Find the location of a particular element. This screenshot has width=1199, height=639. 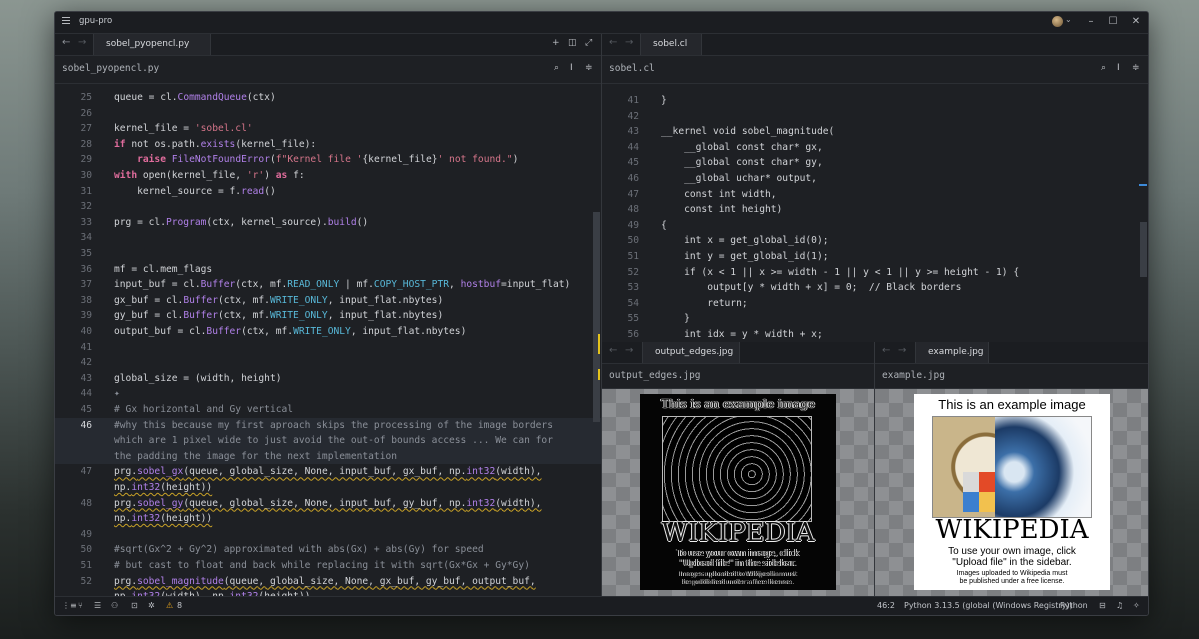

collaborators-icon: ⚇ is located at coordinates (114, 605).